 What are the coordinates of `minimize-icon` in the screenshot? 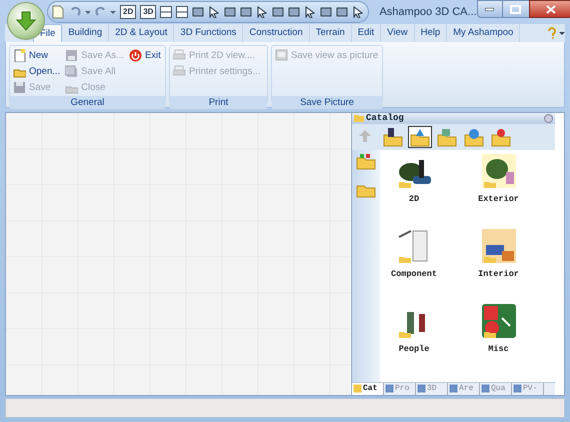 It's located at (489, 9).